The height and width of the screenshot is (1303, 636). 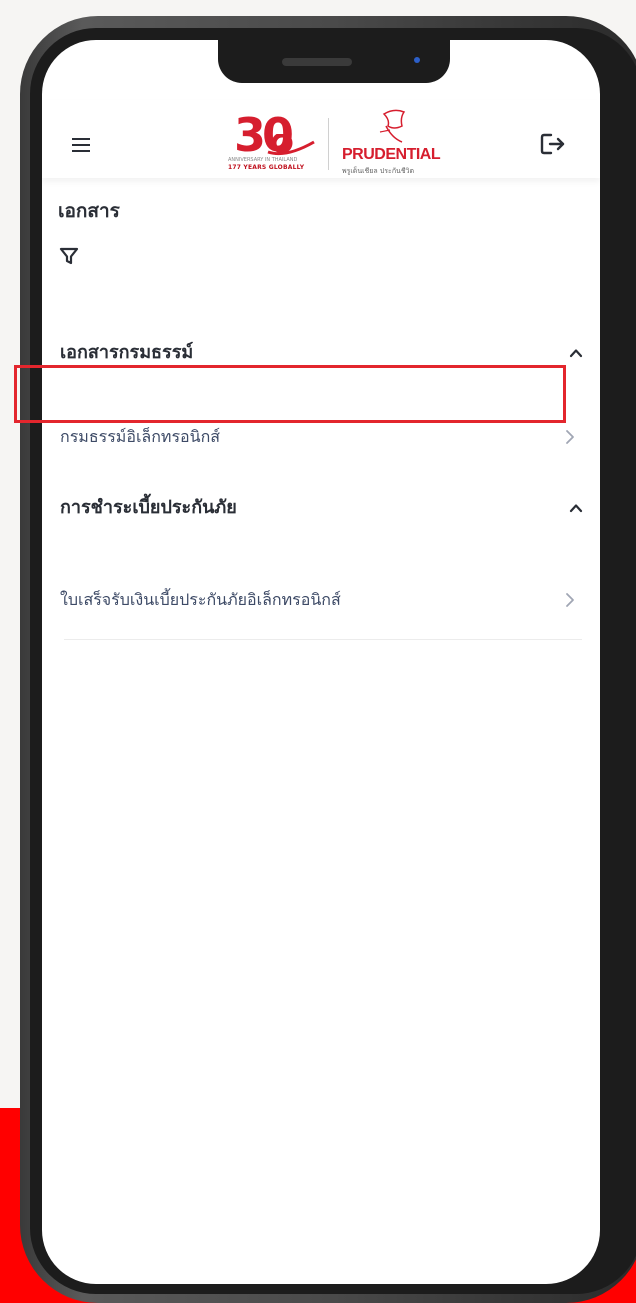 I want to click on phone-notch, so click(x=334, y=61).